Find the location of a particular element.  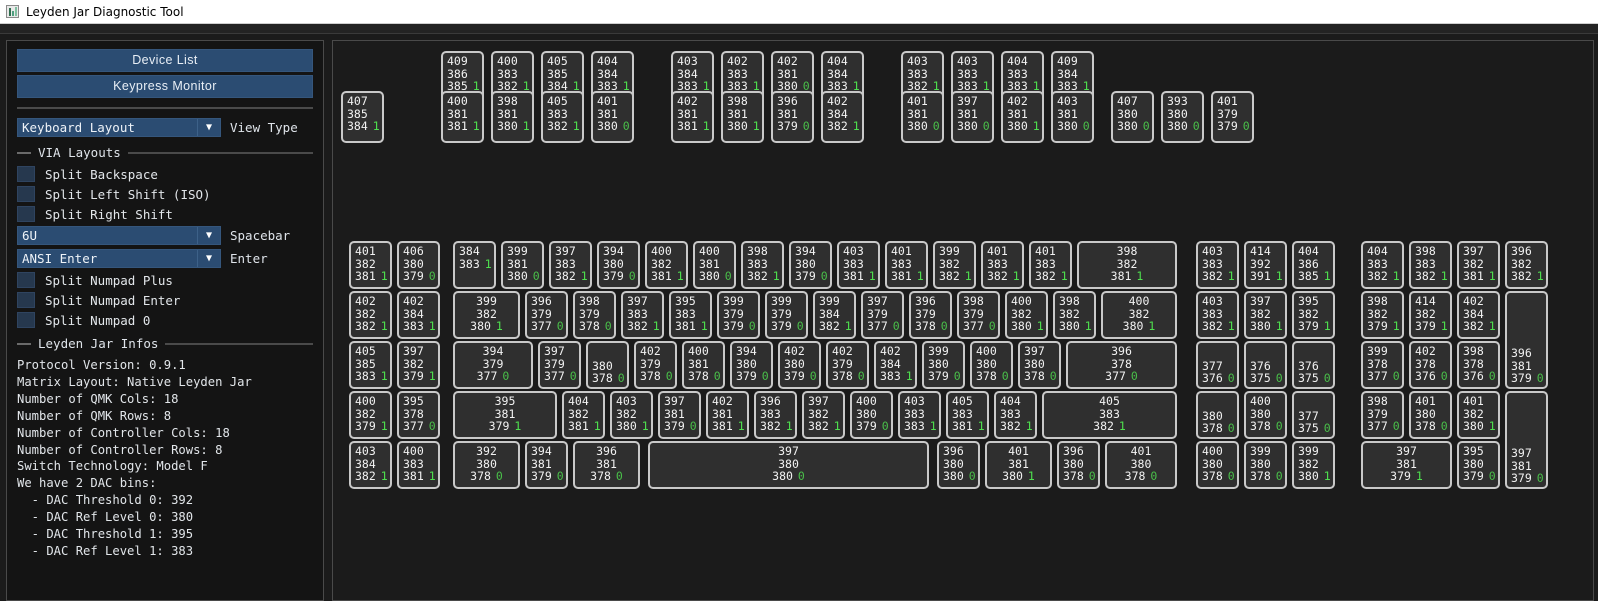

key-cell: 402 381 380 1 is located at coordinates (1022, 117).